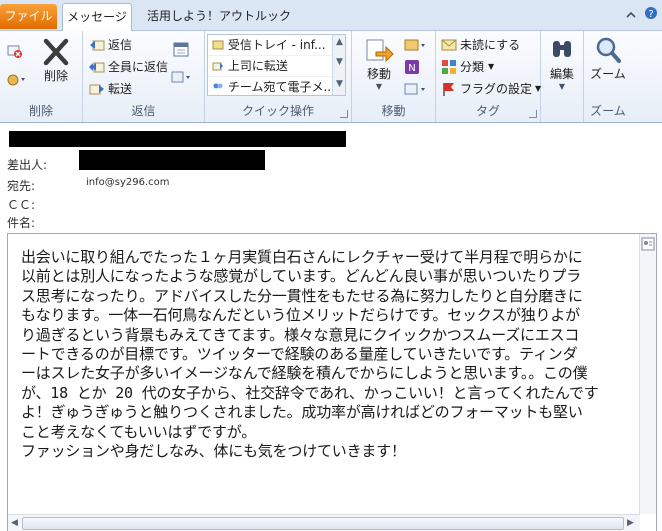  What do you see at coordinates (182, 77) in the screenshot?
I see `more-respond-icon` at bounding box center [182, 77].